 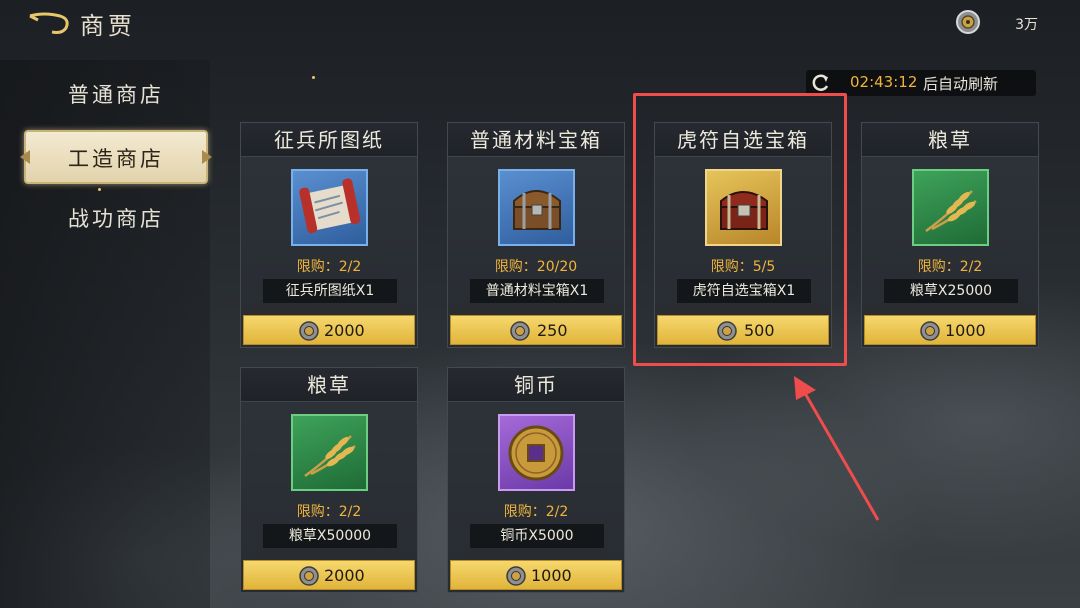 What do you see at coordinates (536, 330) in the screenshot?
I see `buy-button: 250` at bounding box center [536, 330].